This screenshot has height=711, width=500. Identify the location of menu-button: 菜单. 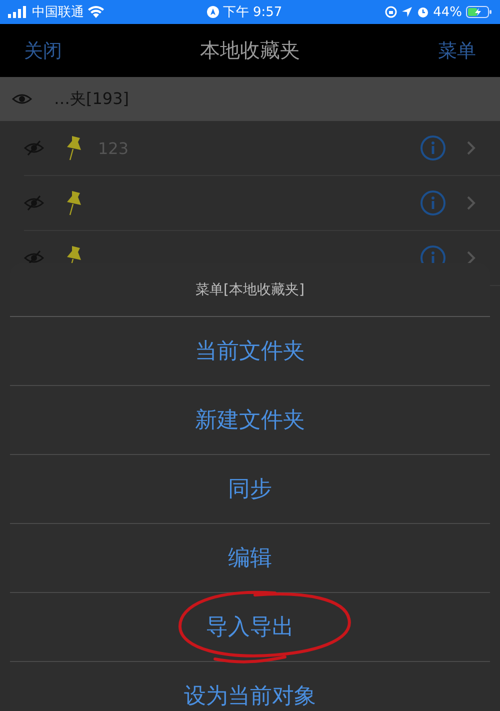
(457, 51).